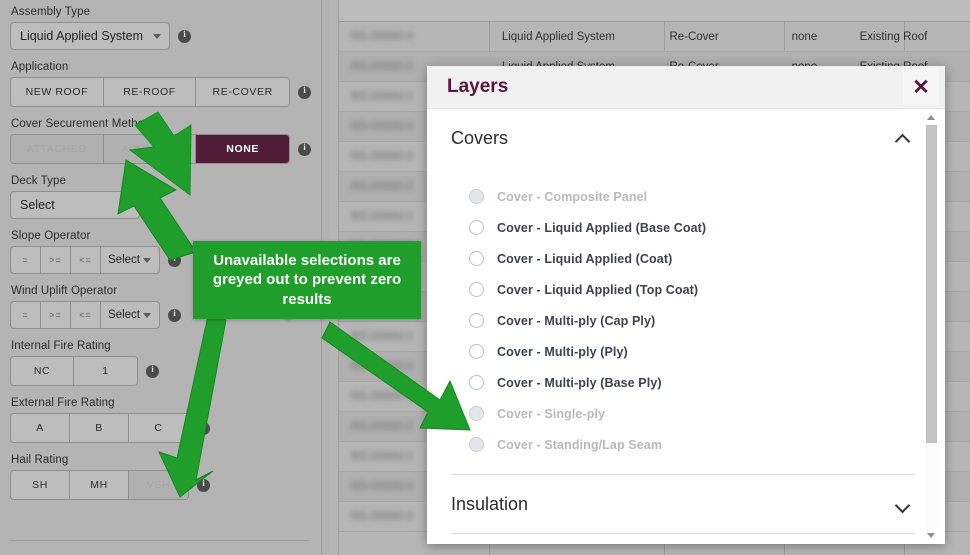  Describe the element at coordinates (39, 181) in the screenshot. I see `filter-label-deck-type: Deck Type` at that location.